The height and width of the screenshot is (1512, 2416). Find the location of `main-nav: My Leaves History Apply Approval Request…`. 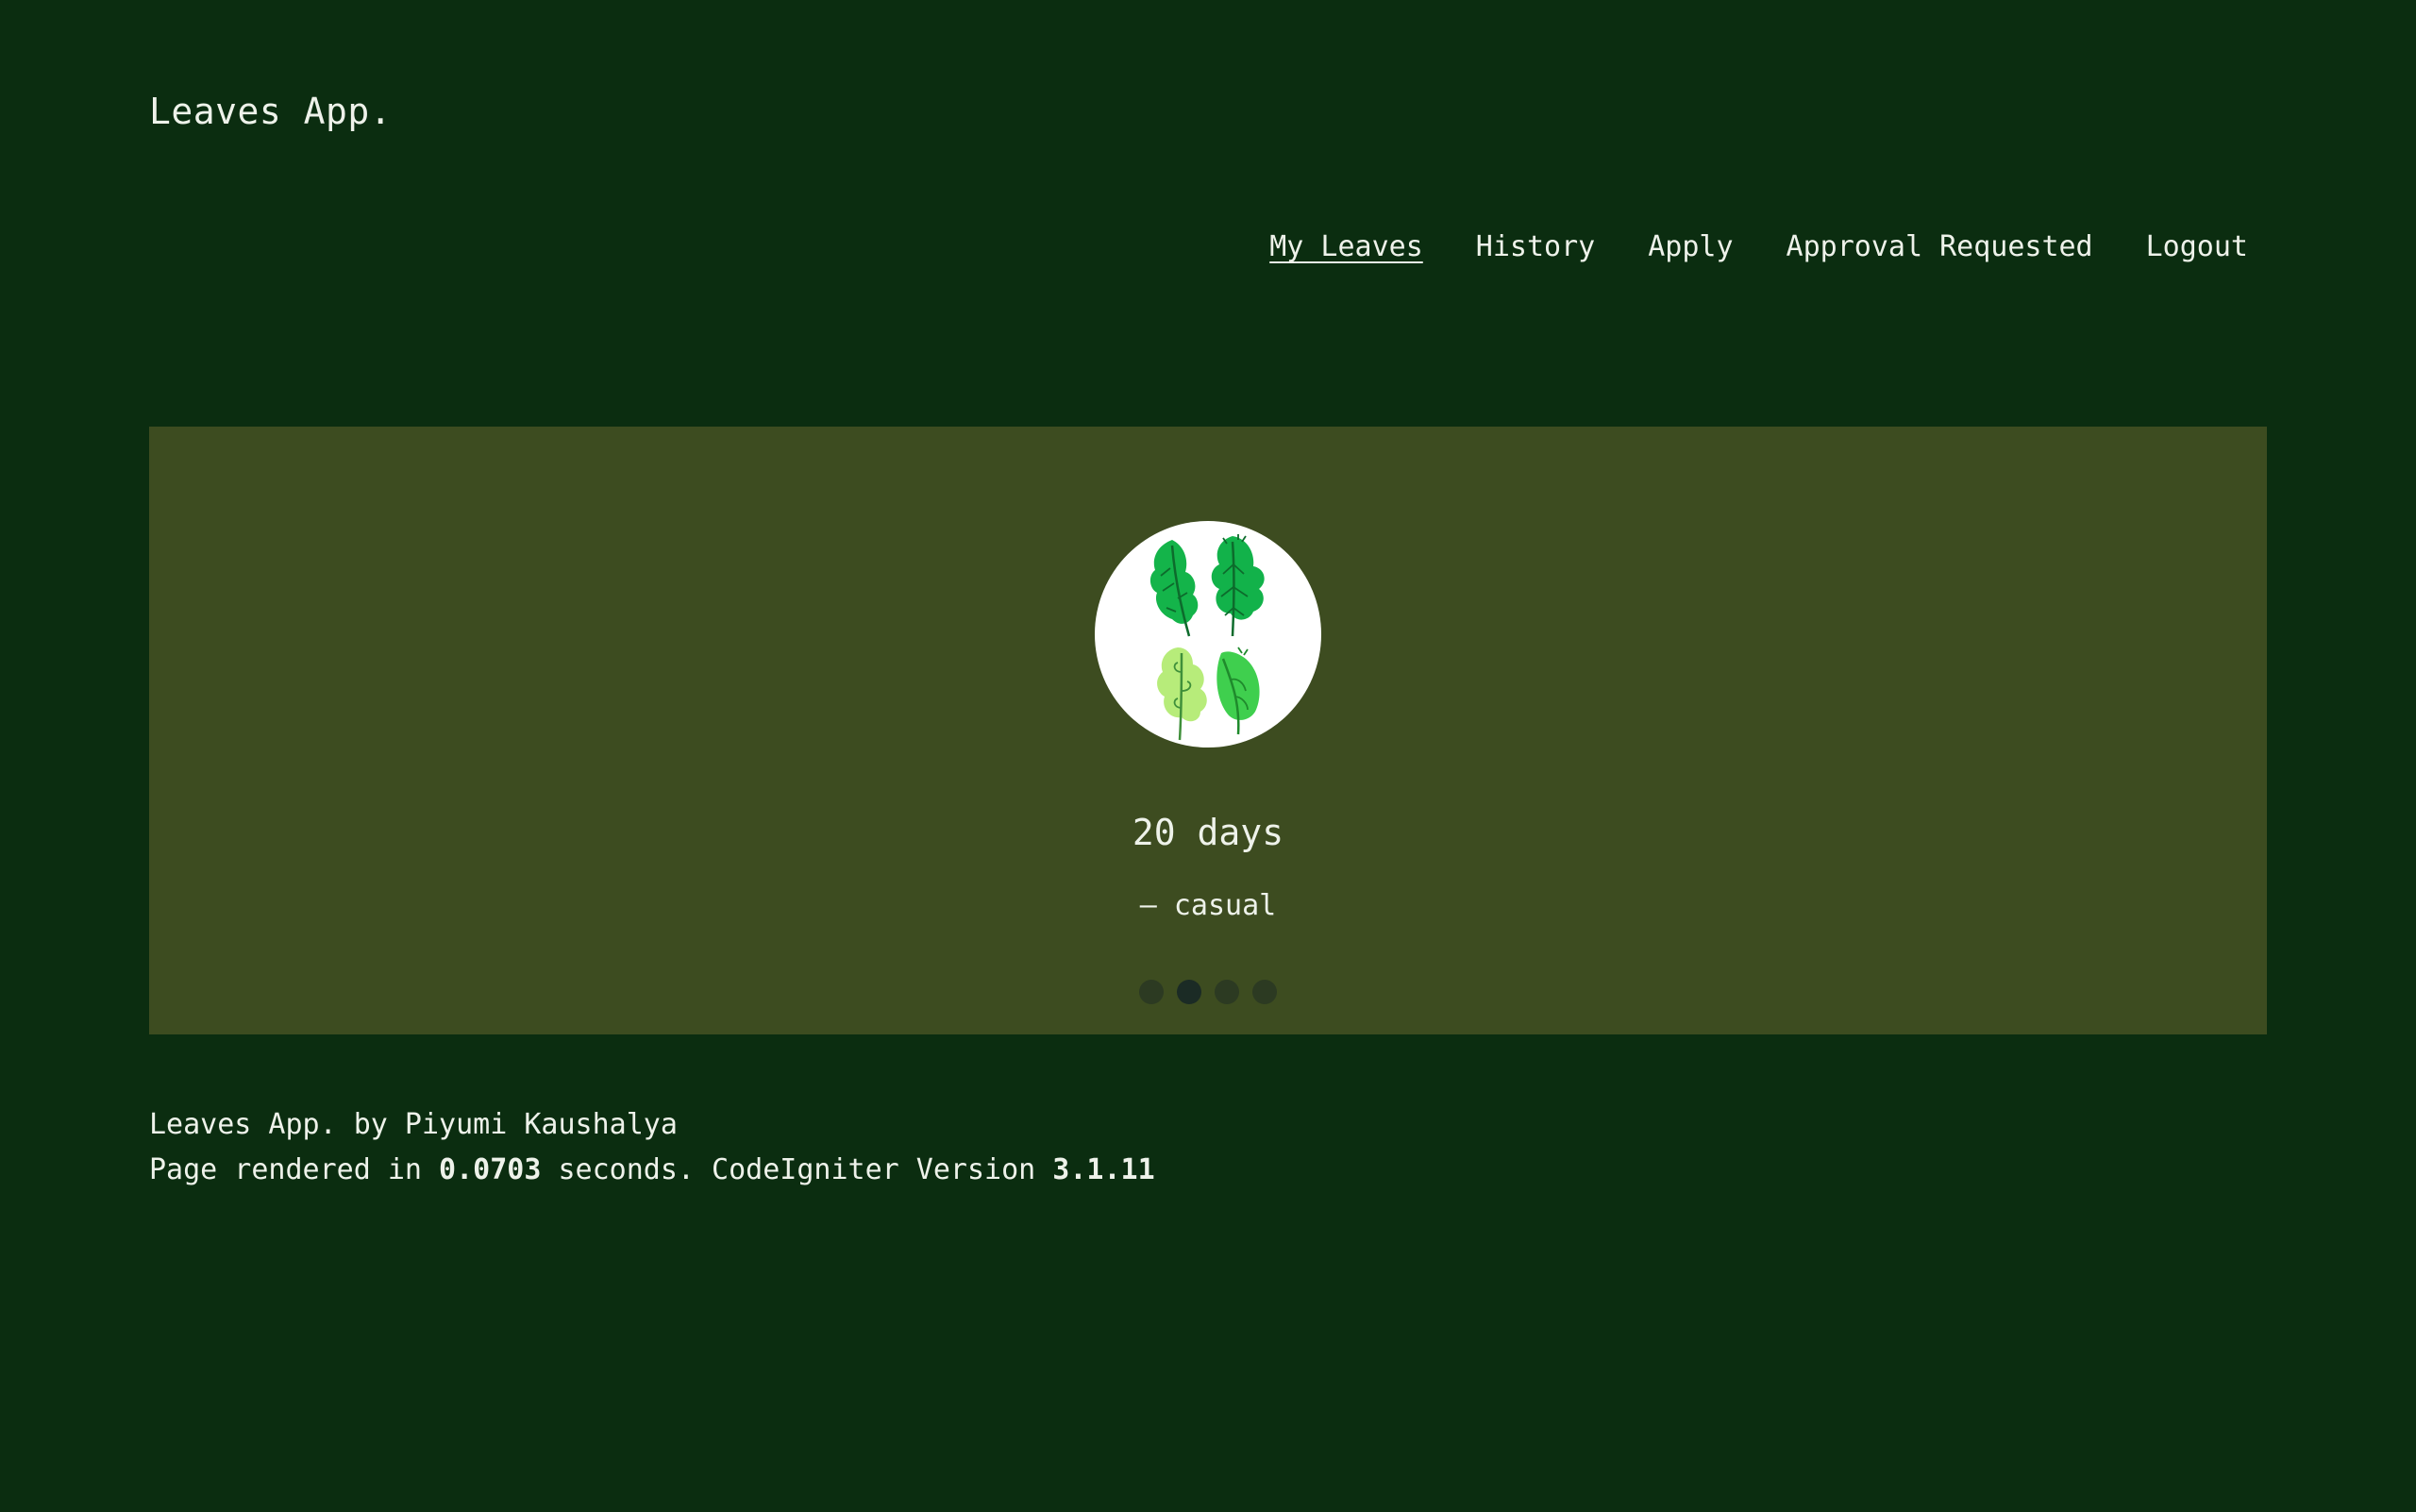

main-nav: My Leaves History Apply Approval Request… is located at coordinates (1759, 246).